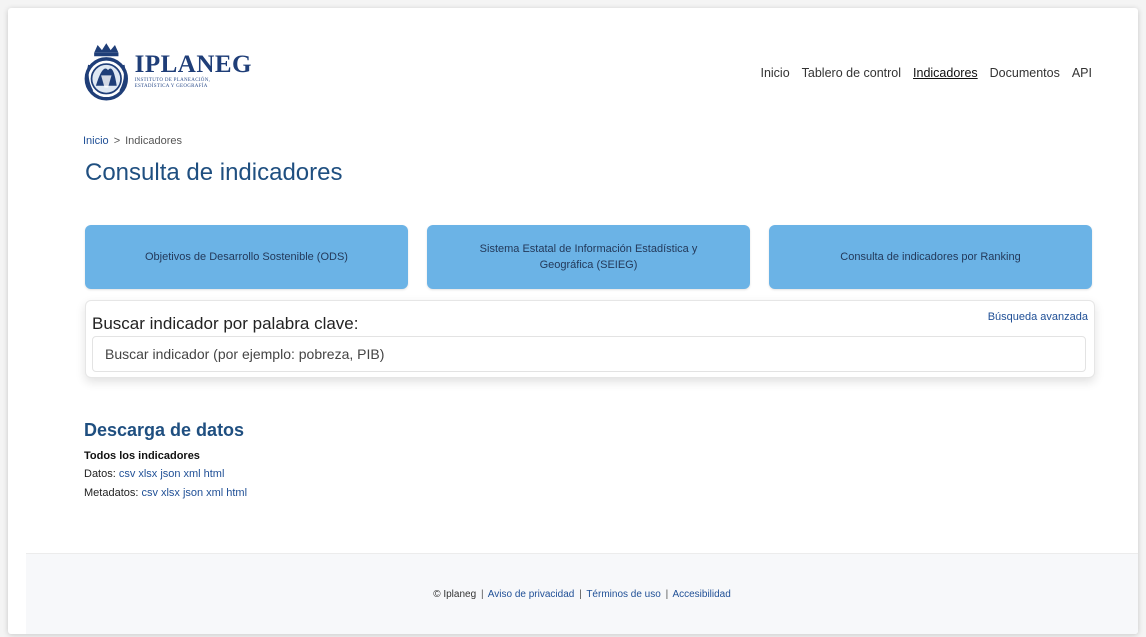 This screenshot has width=1146, height=637. I want to click on nav-api: API, so click(1082, 73).